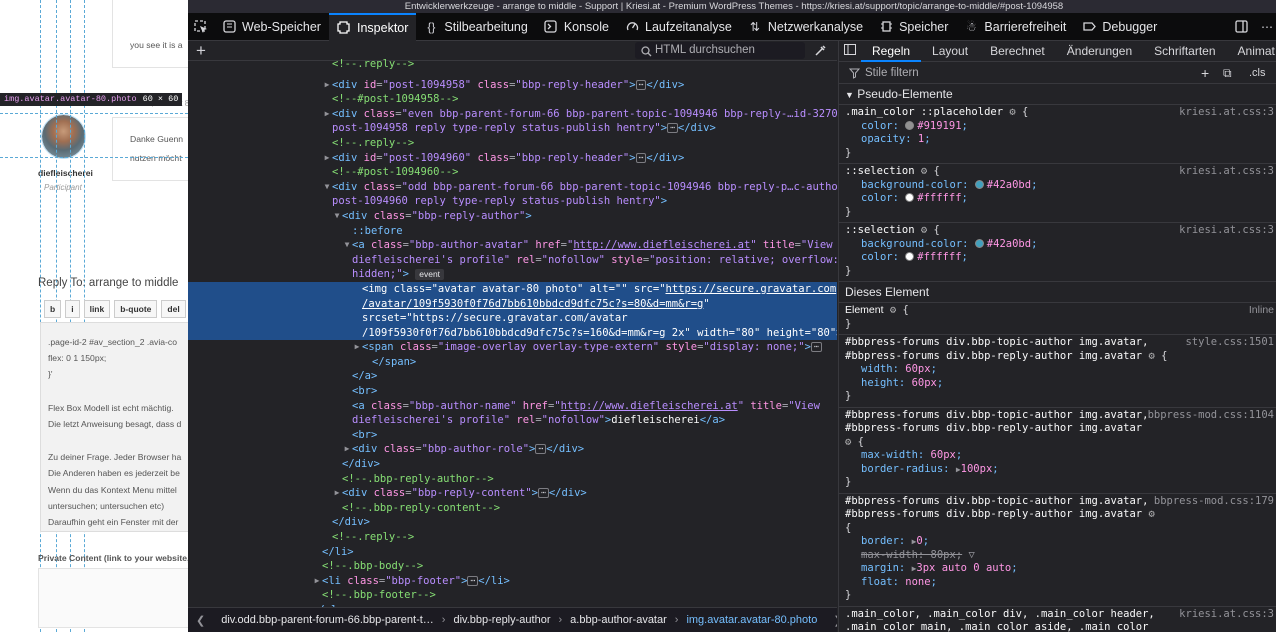 This screenshot has height=632, width=1280. I want to click on chevron-left-icon: ❮, so click(200, 620).